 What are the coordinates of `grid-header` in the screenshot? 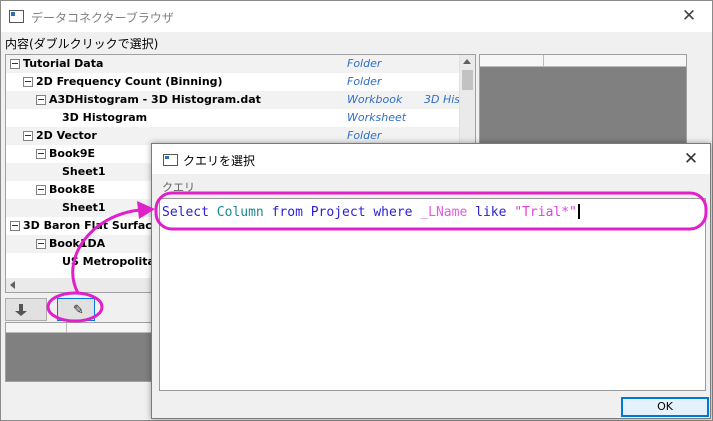 It's located at (81, 328).